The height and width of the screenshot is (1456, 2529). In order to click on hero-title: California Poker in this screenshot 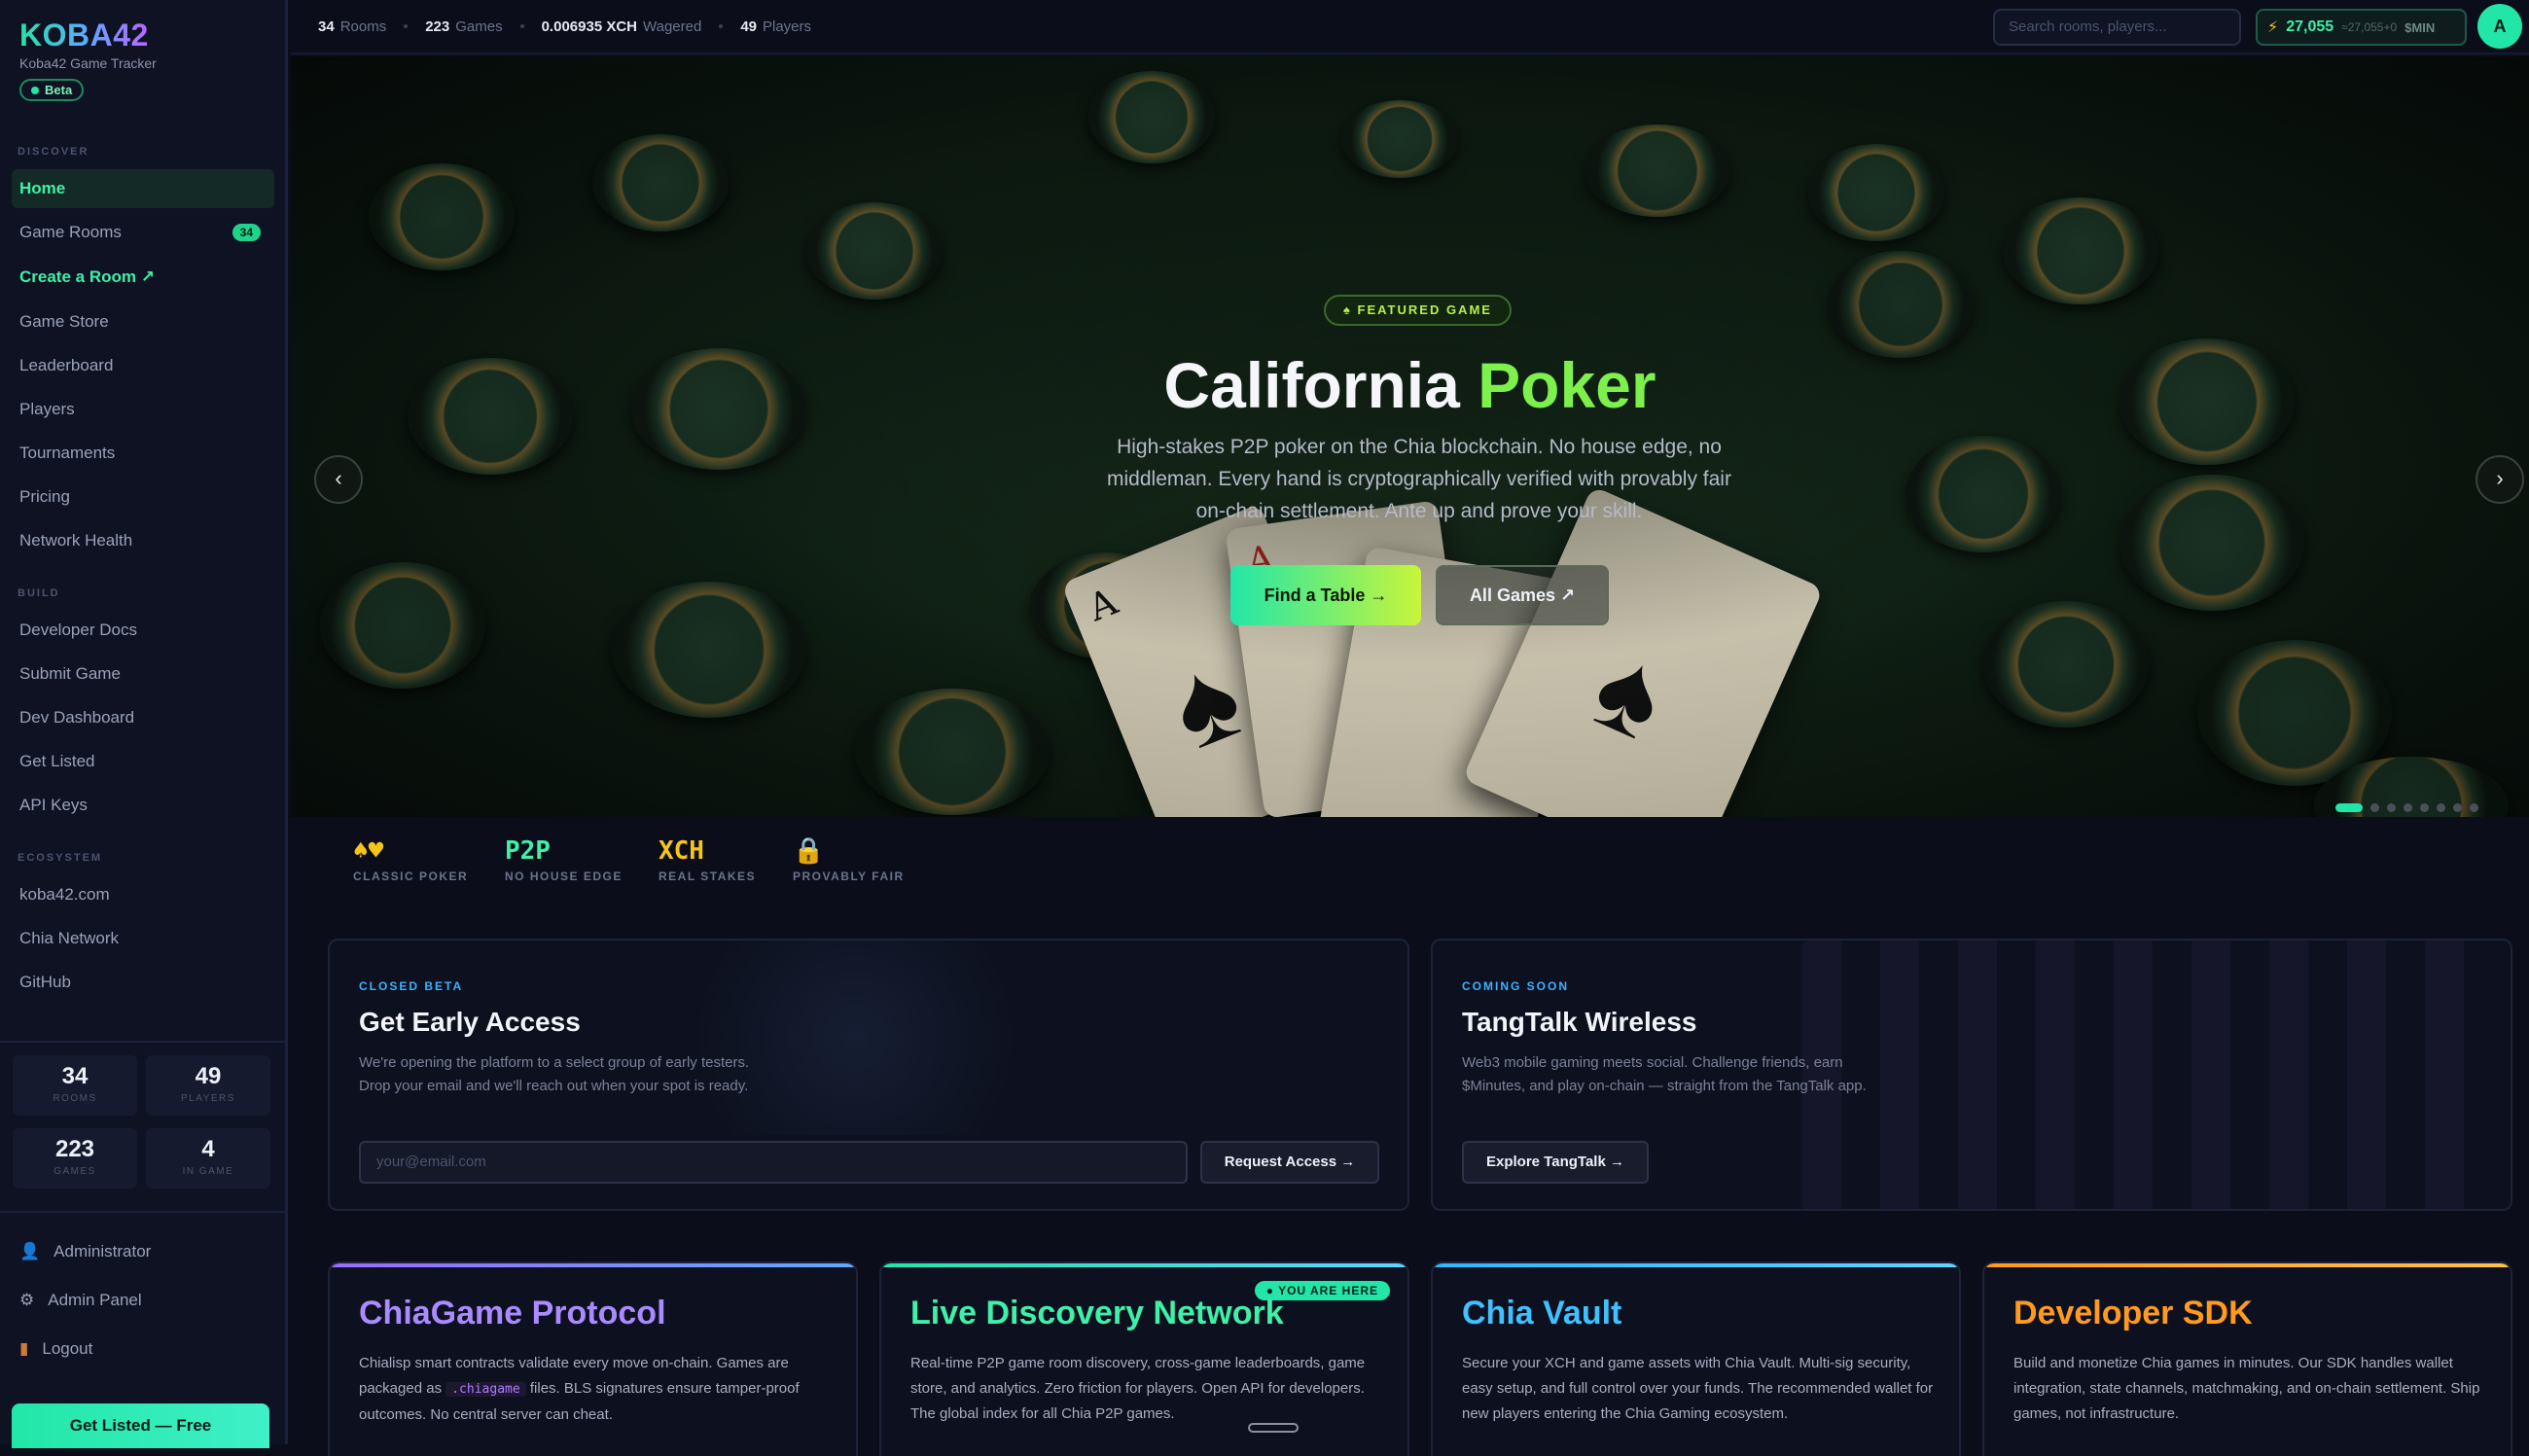, I will do `click(1410, 385)`.